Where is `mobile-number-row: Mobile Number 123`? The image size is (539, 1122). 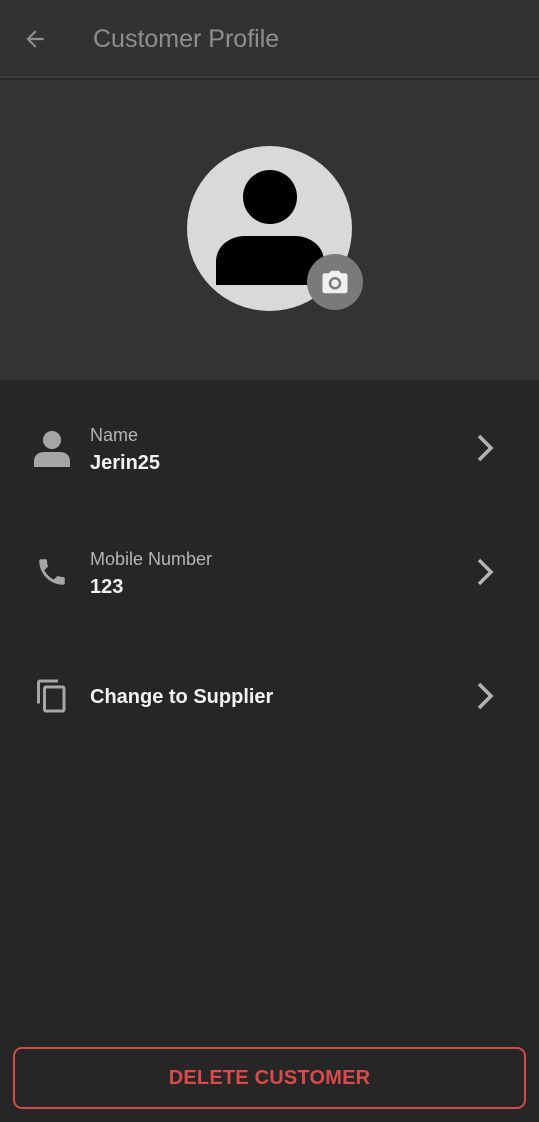 mobile-number-row: Mobile Number 123 is located at coordinates (269, 572).